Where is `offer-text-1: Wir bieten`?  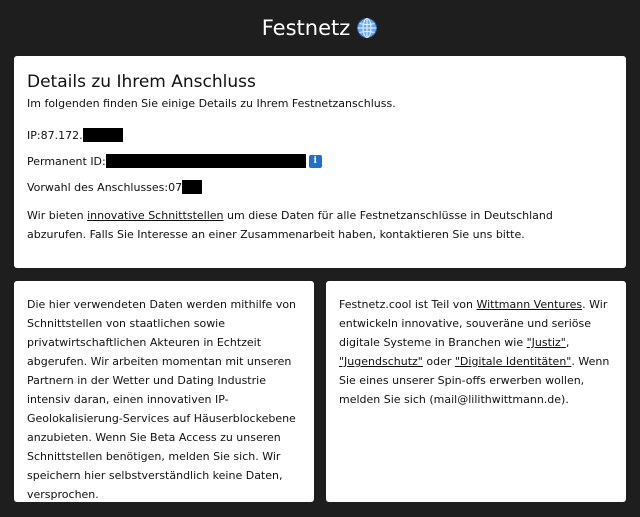 offer-text-1: Wir bieten is located at coordinates (57, 215).